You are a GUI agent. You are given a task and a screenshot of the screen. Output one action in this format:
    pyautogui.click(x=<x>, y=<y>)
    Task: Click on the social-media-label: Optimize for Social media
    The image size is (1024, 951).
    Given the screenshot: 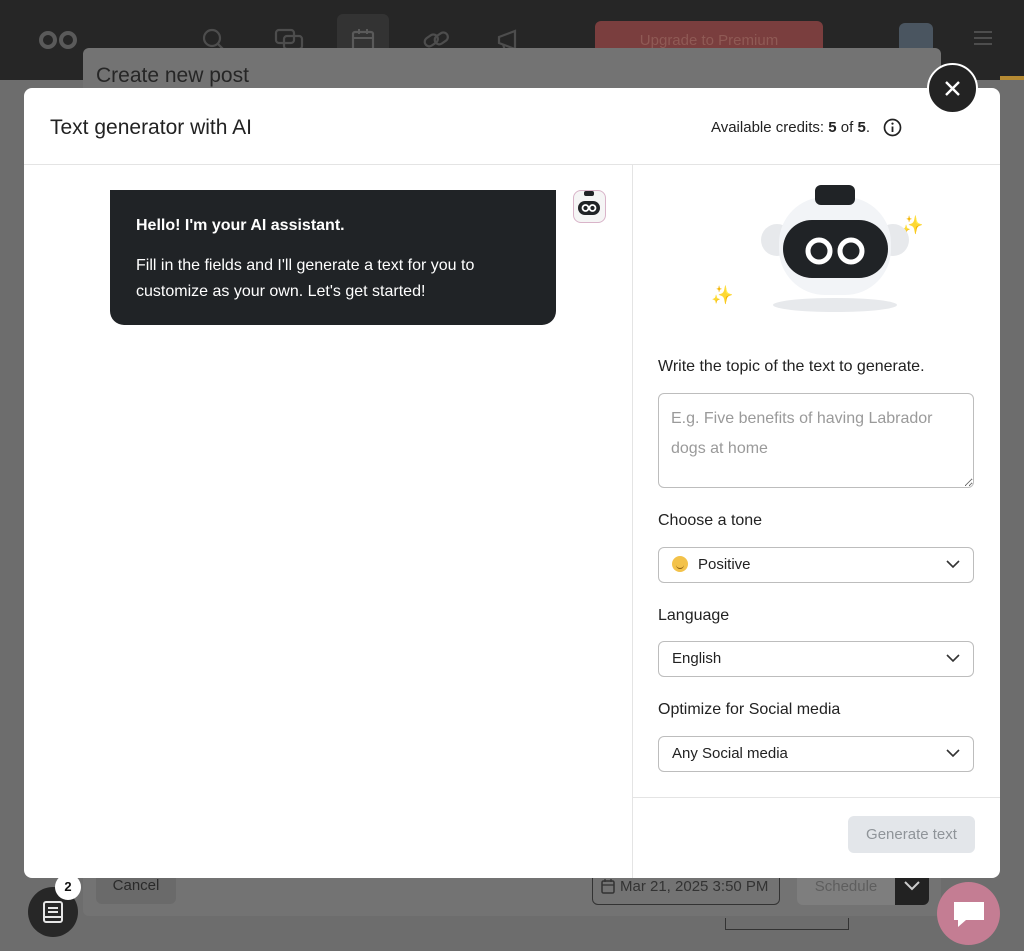 What is the action you would take?
    pyautogui.click(x=749, y=709)
    